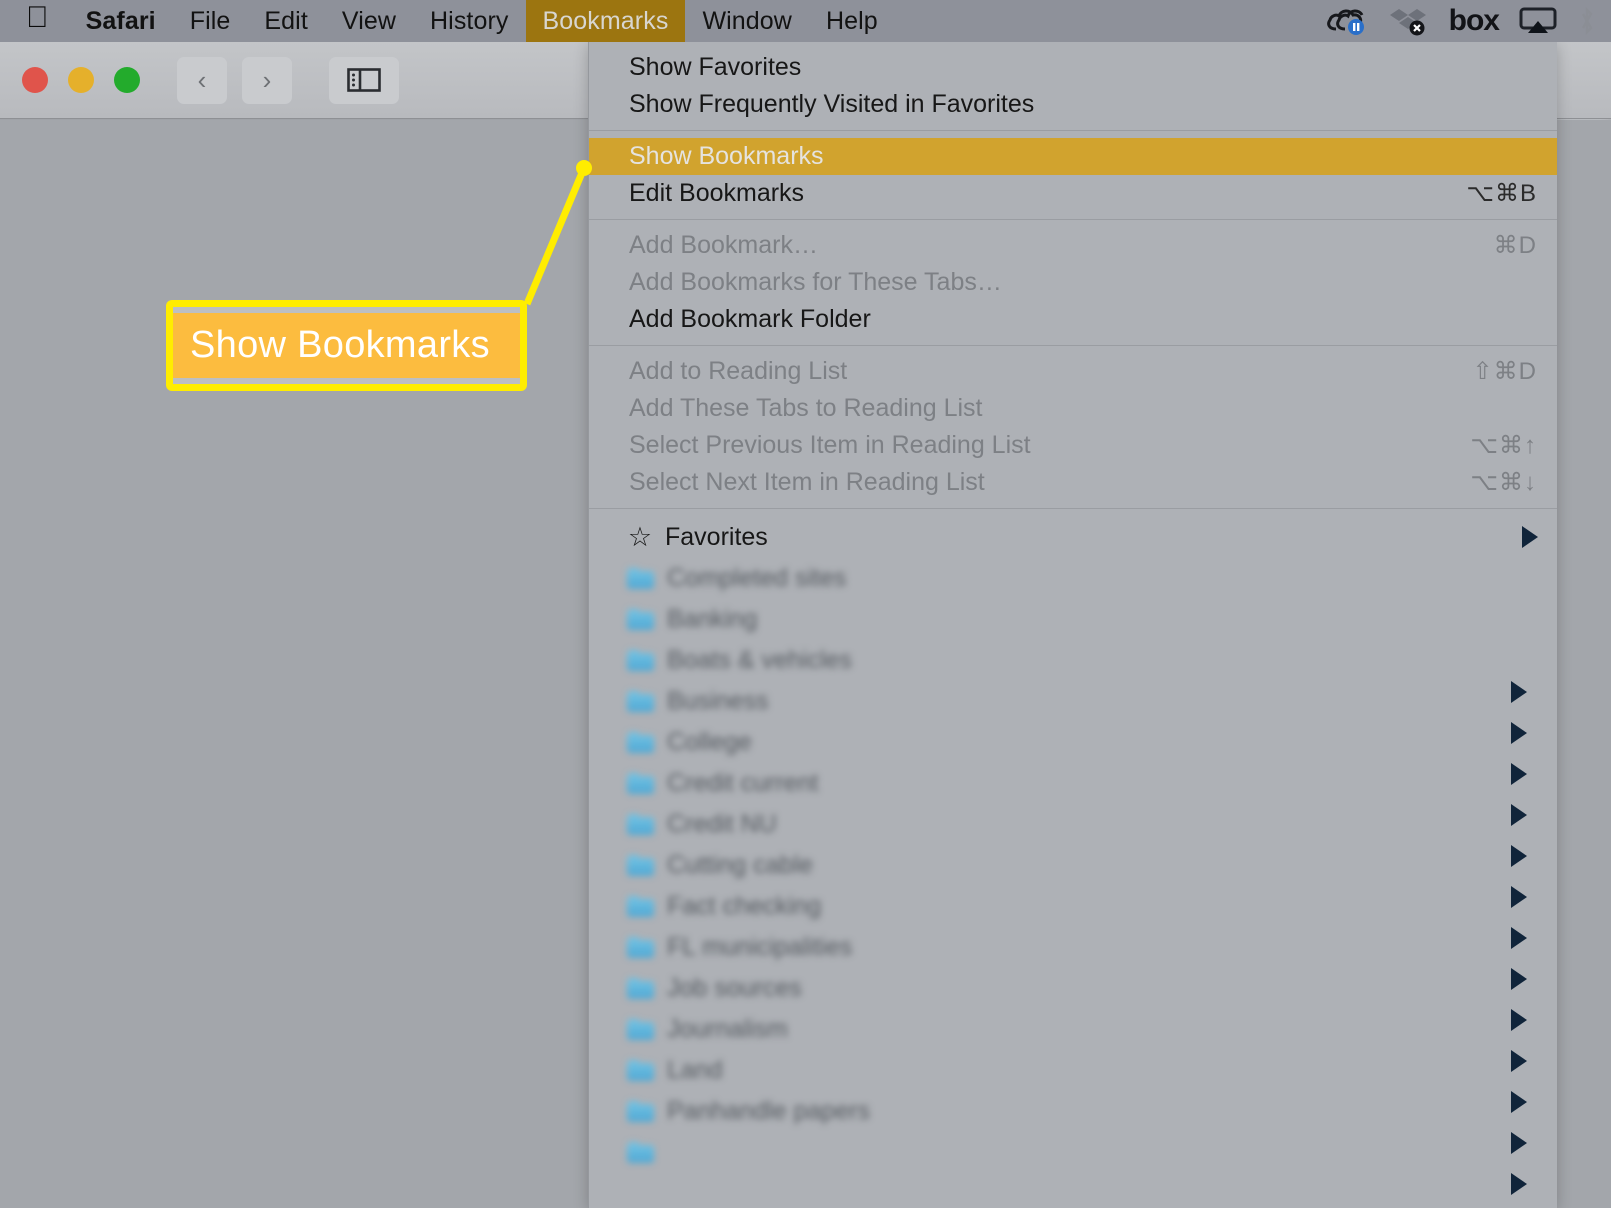  I want to click on callout-highlight-box: Show Bookmarks, so click(346, 345).